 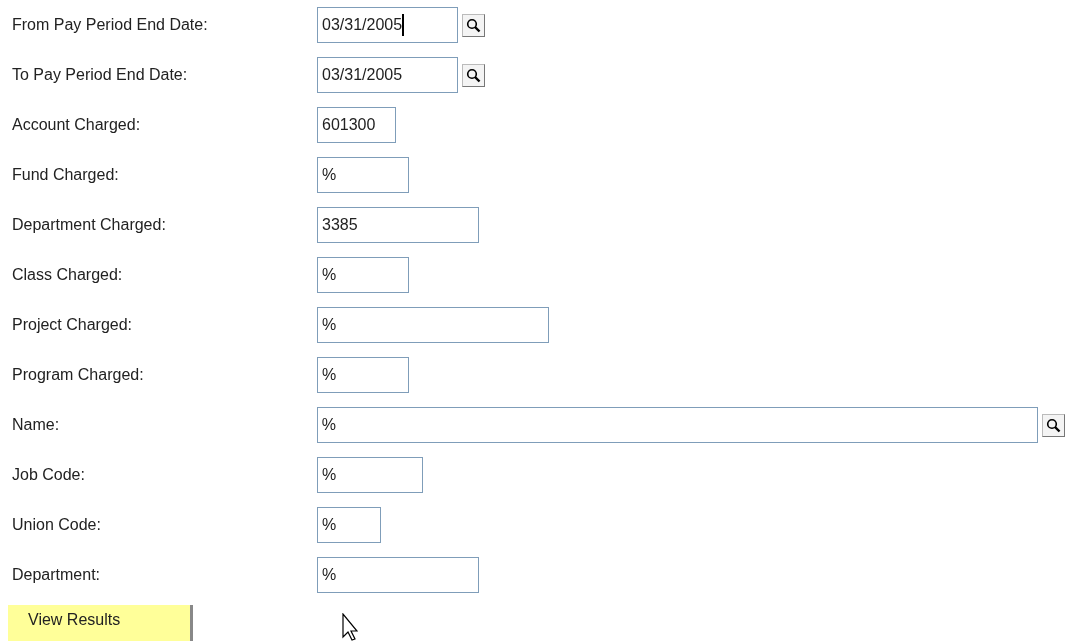 I want to click on field-label: Department Charged:, so click(x=89, y=225).